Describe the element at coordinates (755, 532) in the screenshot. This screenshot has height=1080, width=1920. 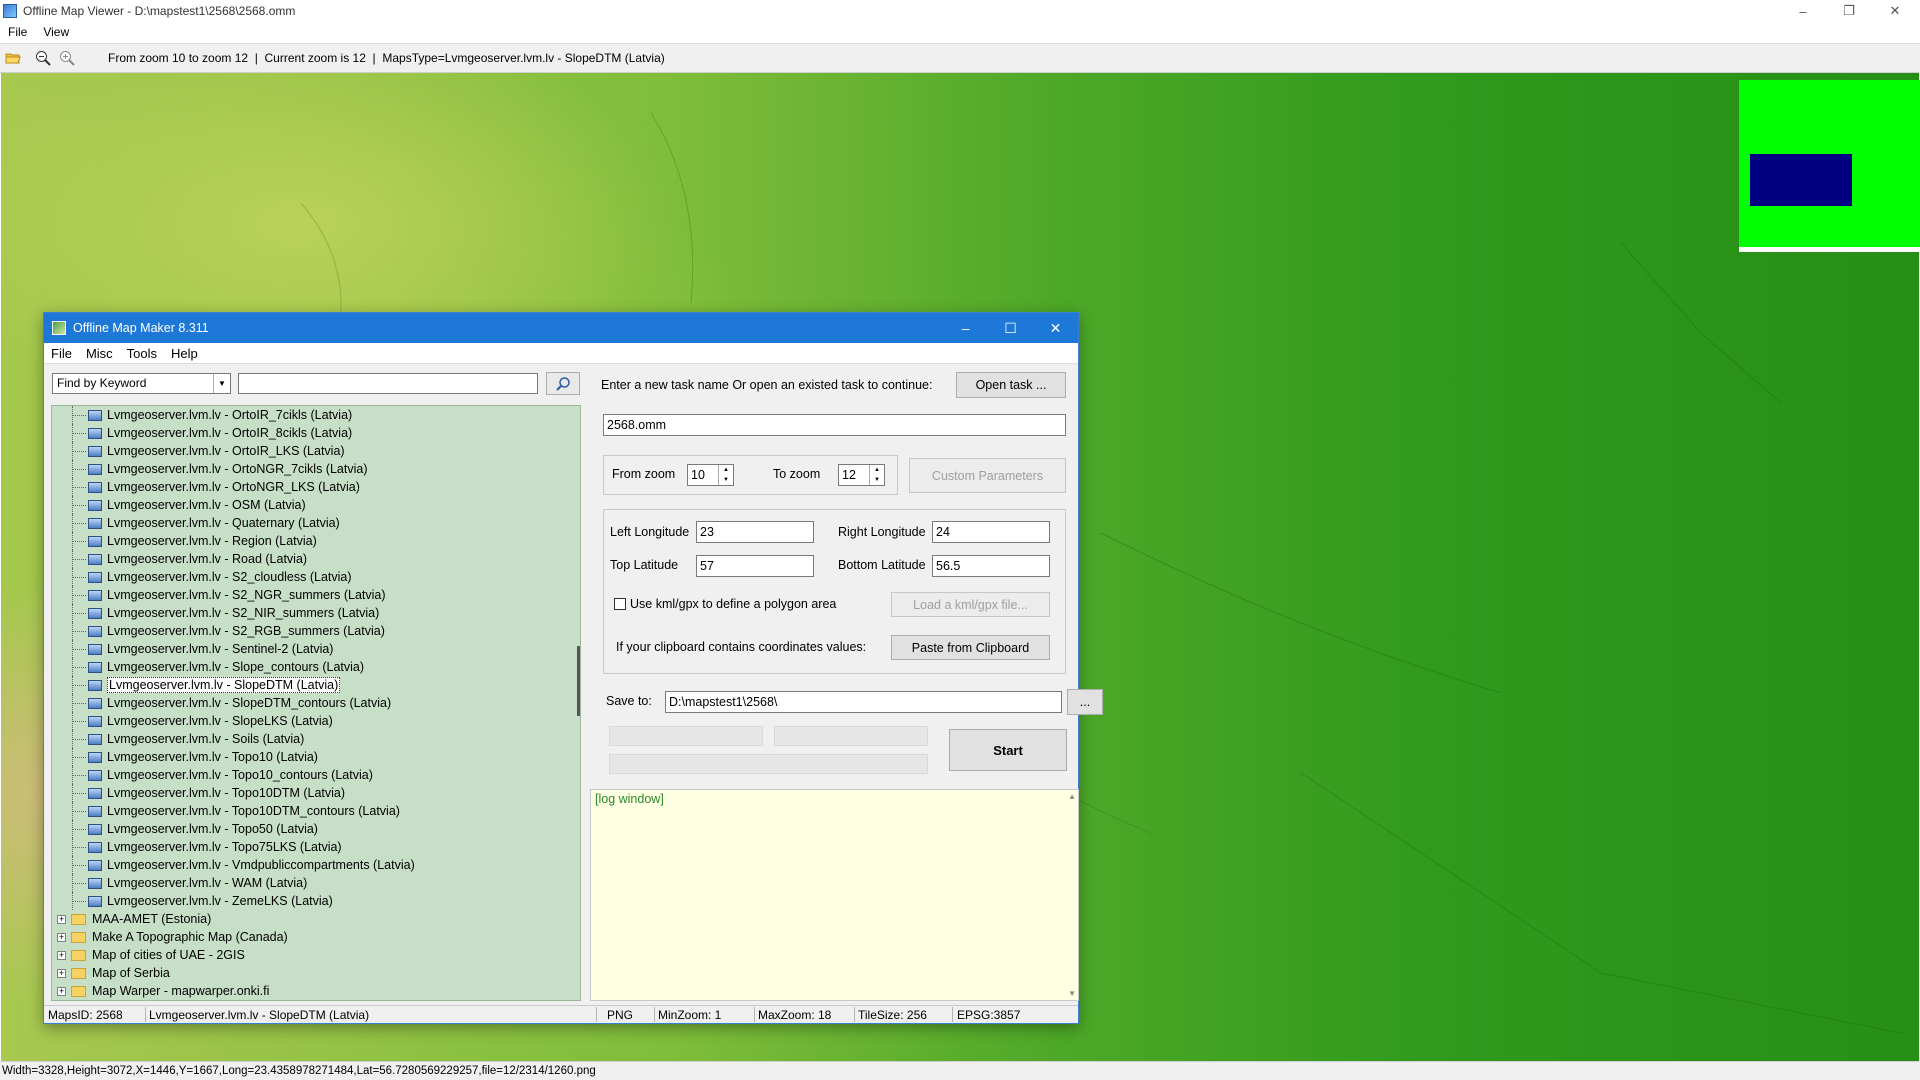
I see `left-longitude-field: 23` at that location.